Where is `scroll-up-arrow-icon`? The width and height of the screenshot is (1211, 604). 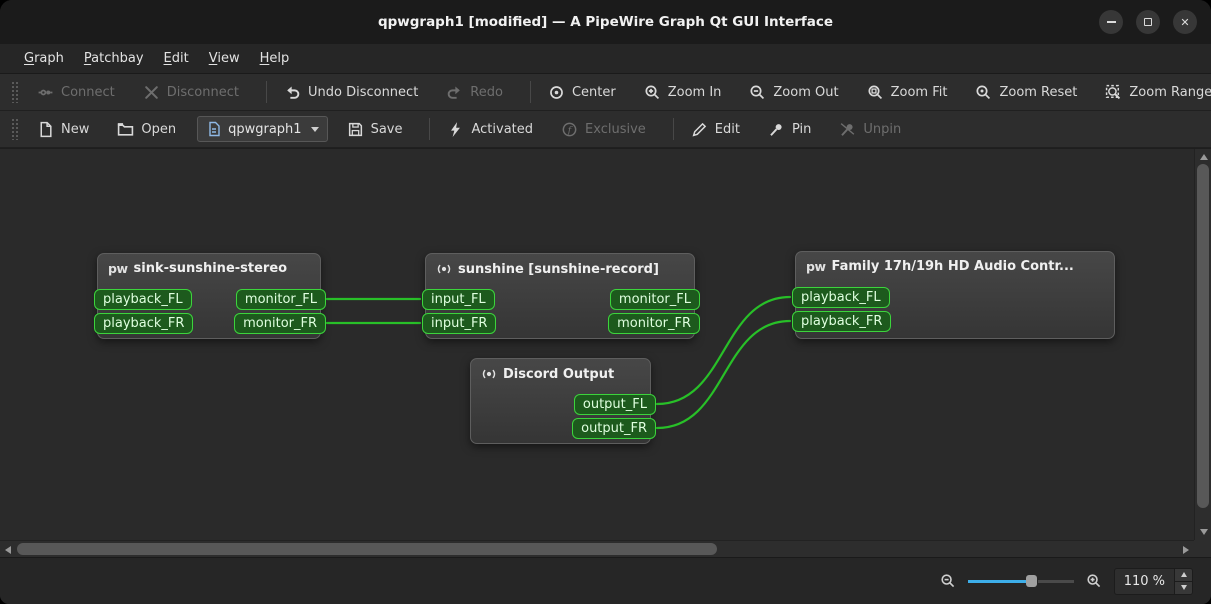
scroll-up-arrow-icon is located at coordinates (1204, 157).